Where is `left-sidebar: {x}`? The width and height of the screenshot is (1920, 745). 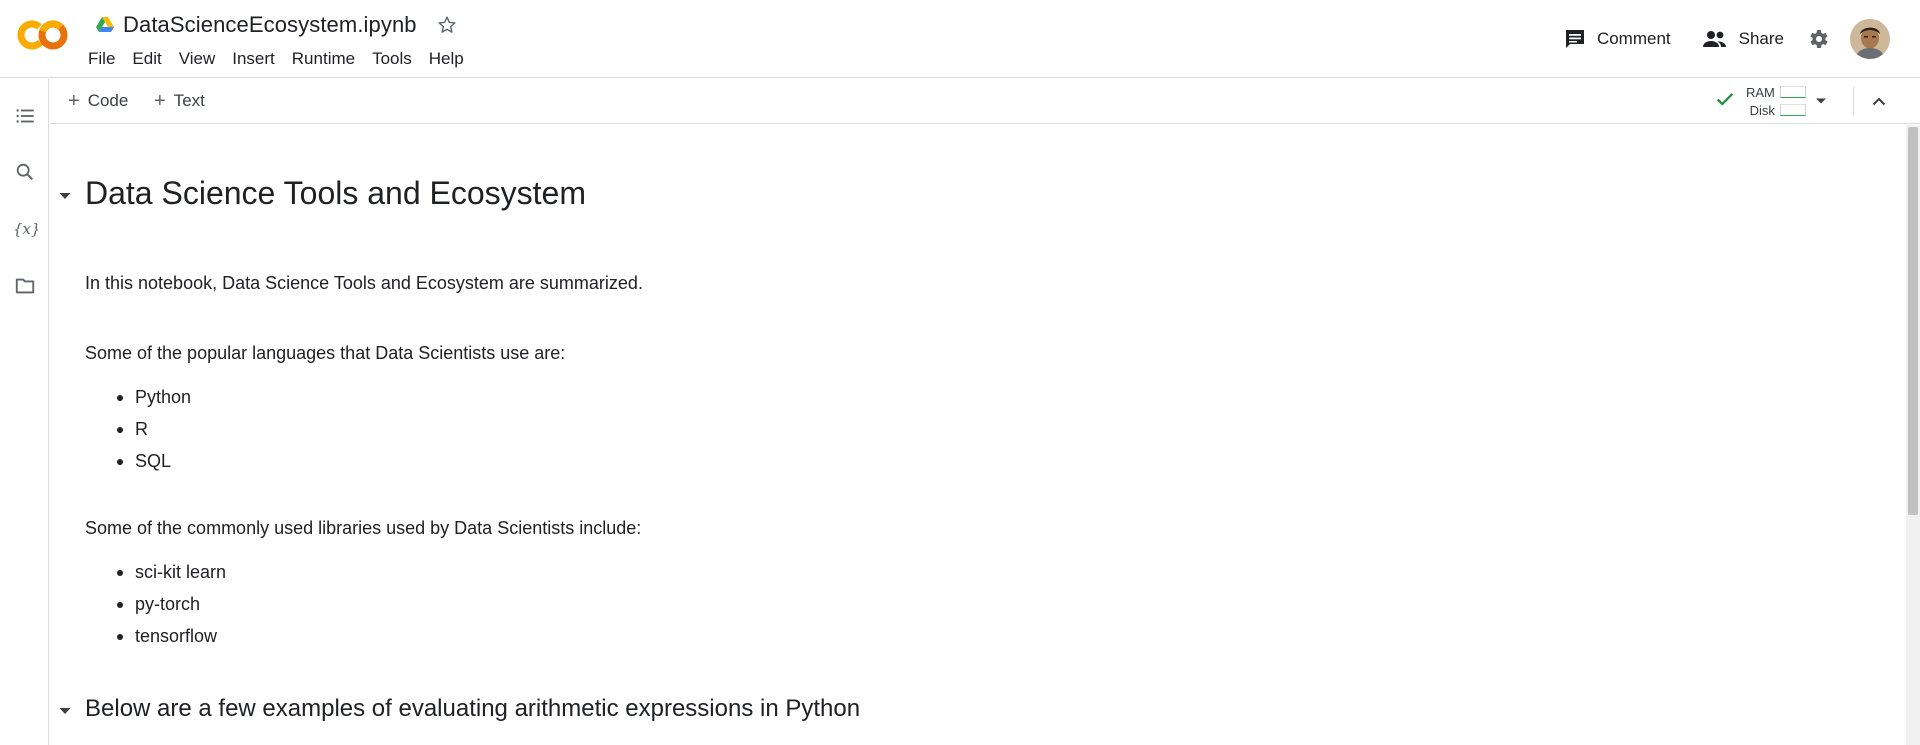 left-sidebar: {x} is located at coordinates (24, 412).